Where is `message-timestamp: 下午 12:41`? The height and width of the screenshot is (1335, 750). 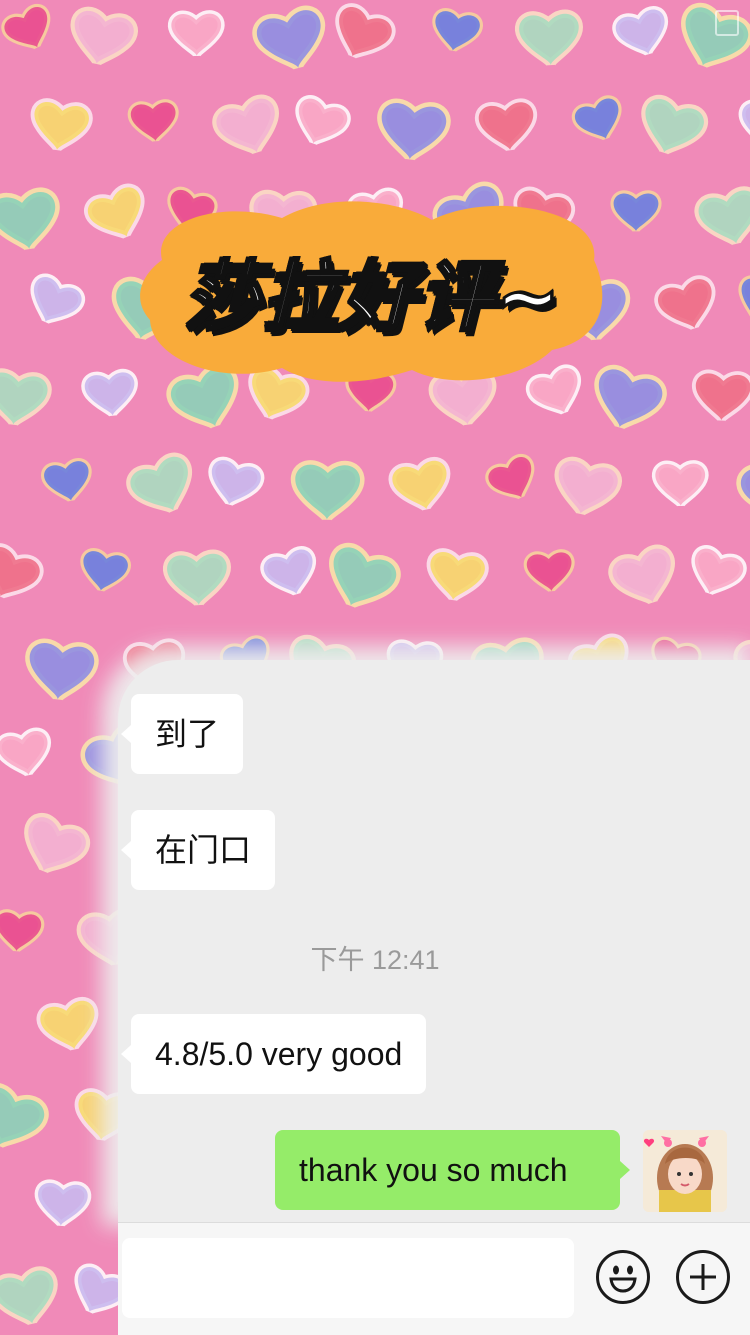 message-timestamp: 下午 12:41 is located at coordinates (375, 960).